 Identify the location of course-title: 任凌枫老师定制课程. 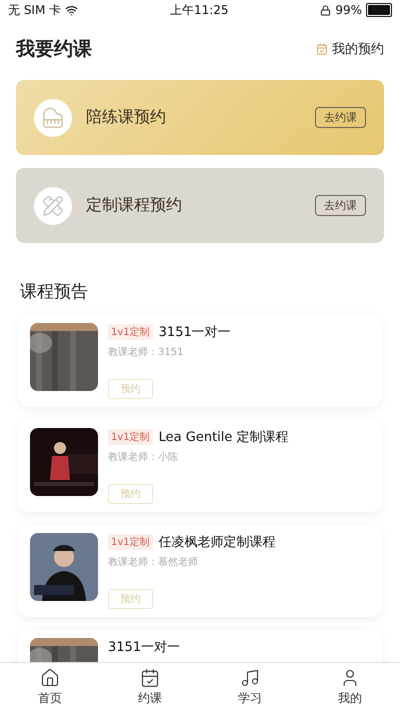
(217, 542).